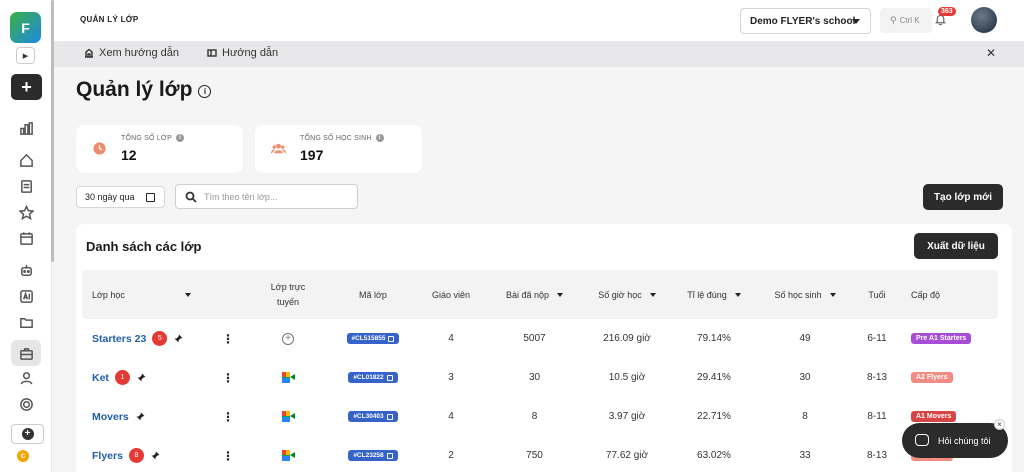  What do you see at coordinates (107, 456) in the screenshot?
I see `class-name-link: Flyers` at bounding box center [107, 456].